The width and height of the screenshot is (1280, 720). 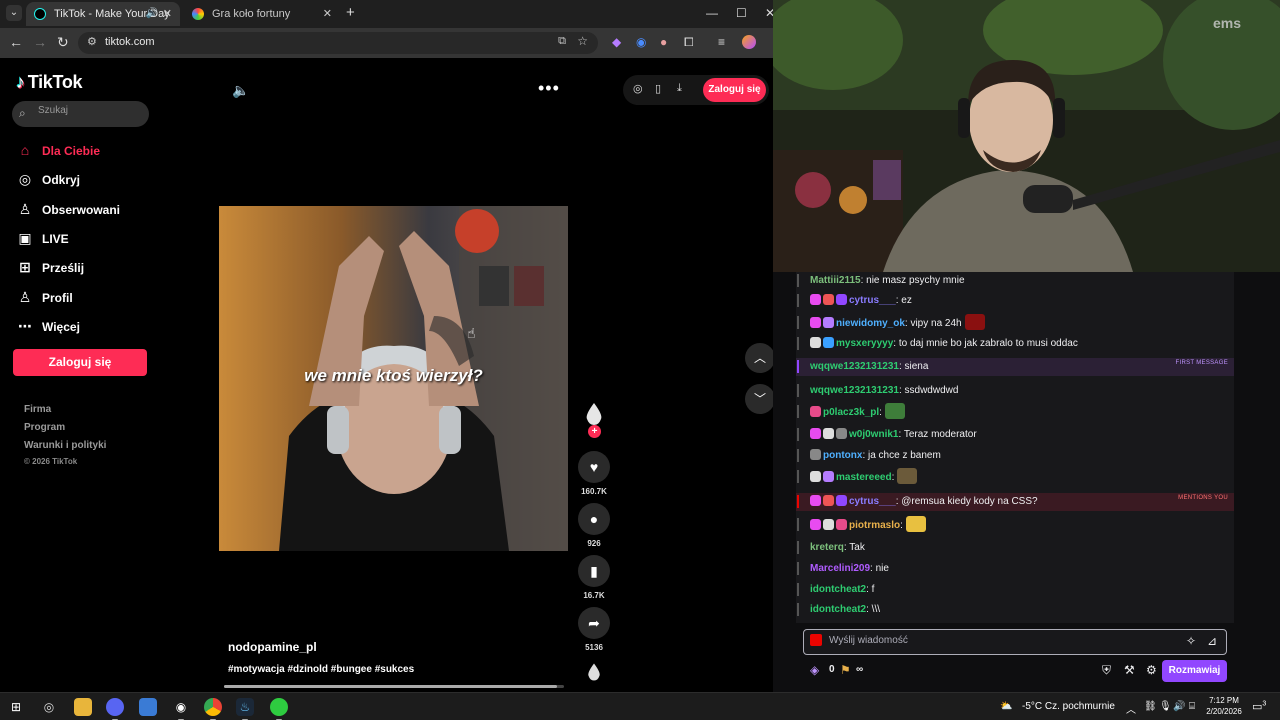 What do you see at coordinates (92, 41) in the screenshot?
I see `site-info-icon: ⚙` at bounding box center [92, 41].